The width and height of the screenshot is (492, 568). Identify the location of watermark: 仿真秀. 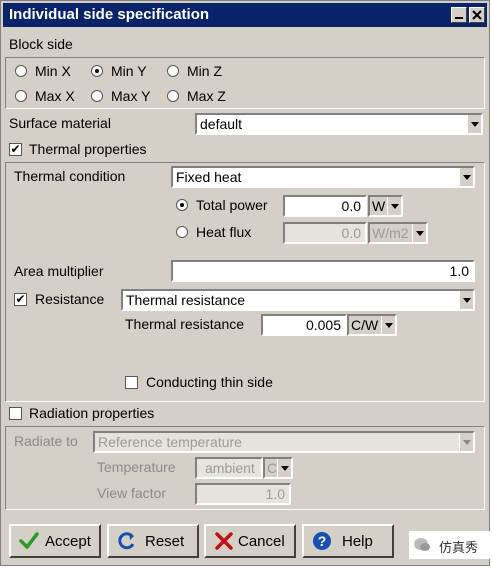
(450, 545).